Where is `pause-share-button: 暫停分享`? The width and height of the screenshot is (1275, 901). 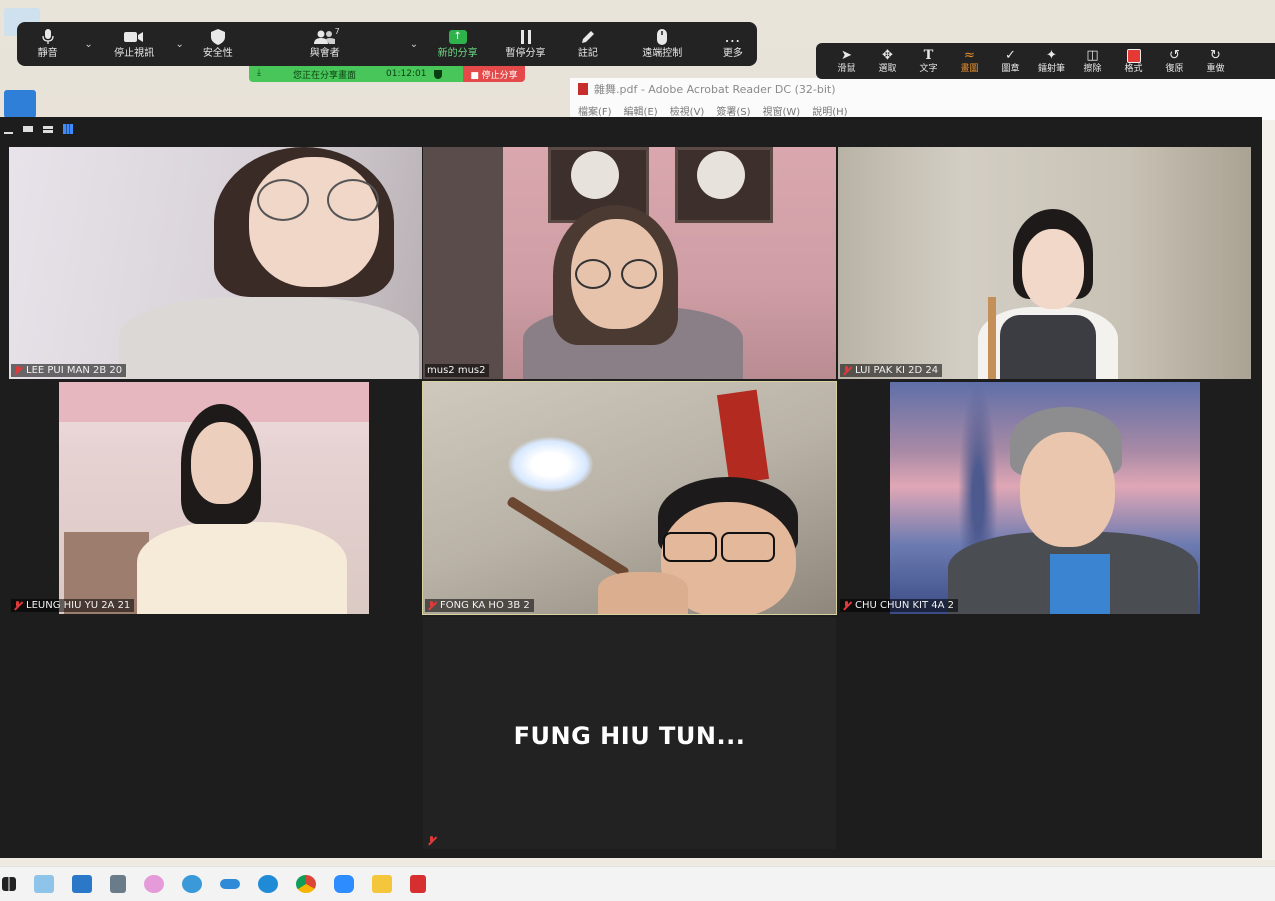
pause-share-button: 暫停分享 is located at coordinates (525, 44).